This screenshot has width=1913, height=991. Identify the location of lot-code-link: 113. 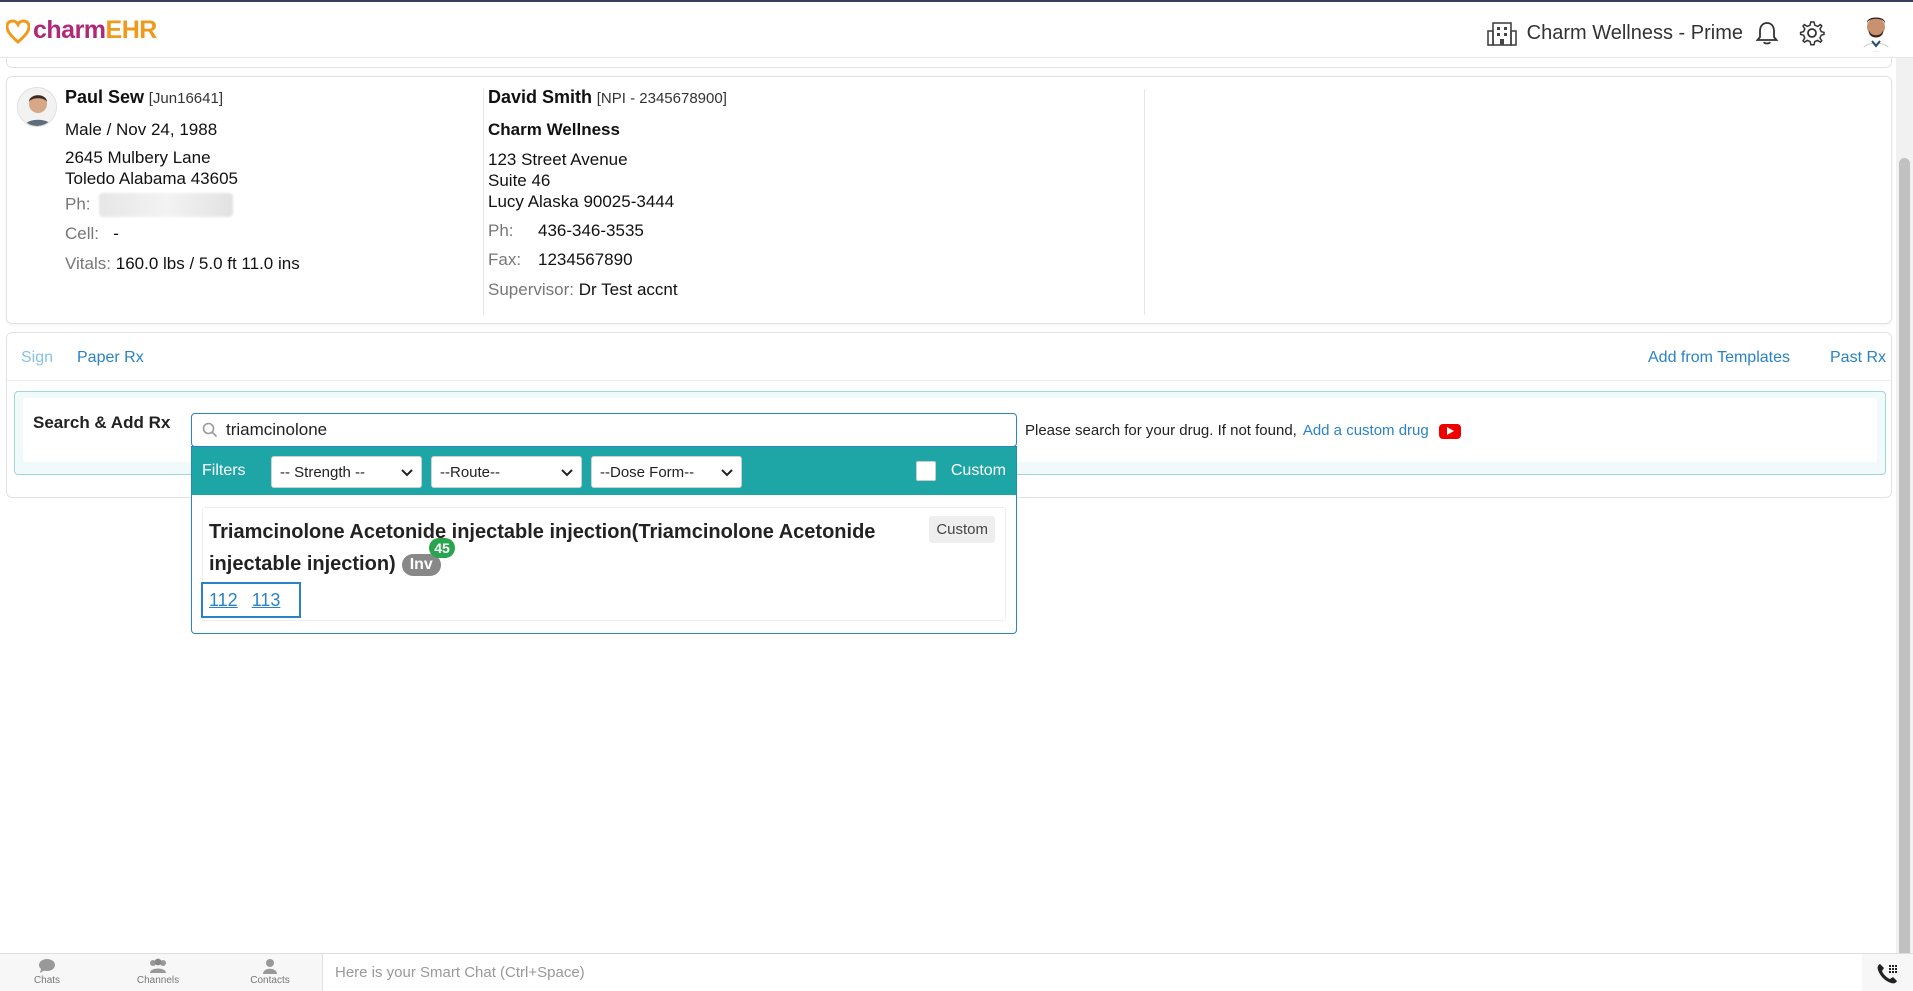
(266, 600).